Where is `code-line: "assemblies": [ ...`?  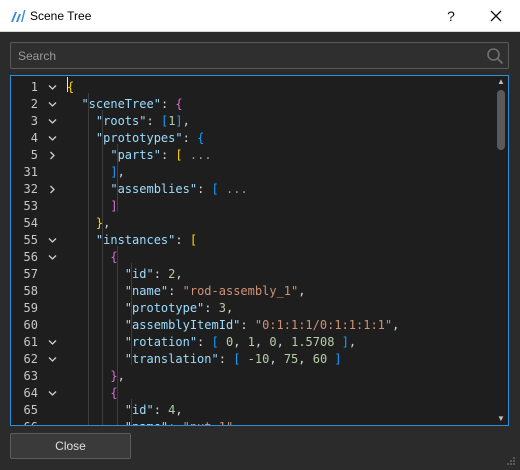
code-line: "assemblies": [ ... is located at coordinates (157, 189).